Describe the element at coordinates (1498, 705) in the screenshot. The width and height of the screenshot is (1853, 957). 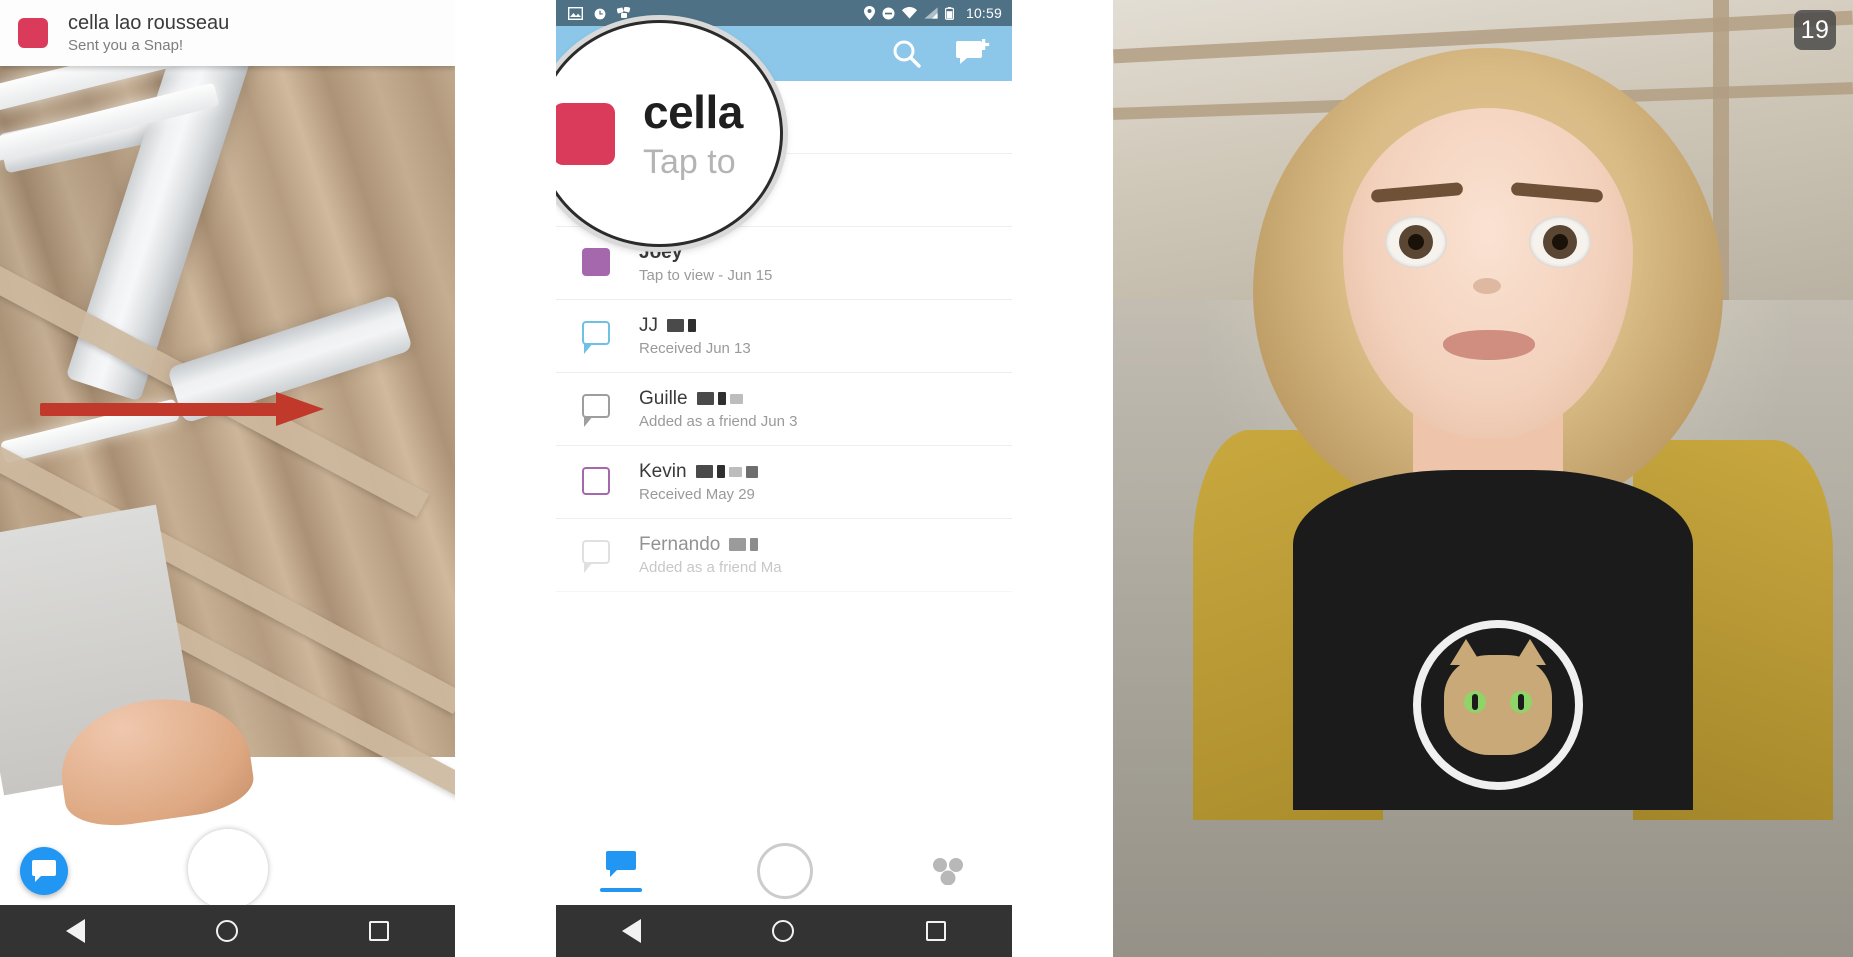
I see `cat-graphic` at that location.